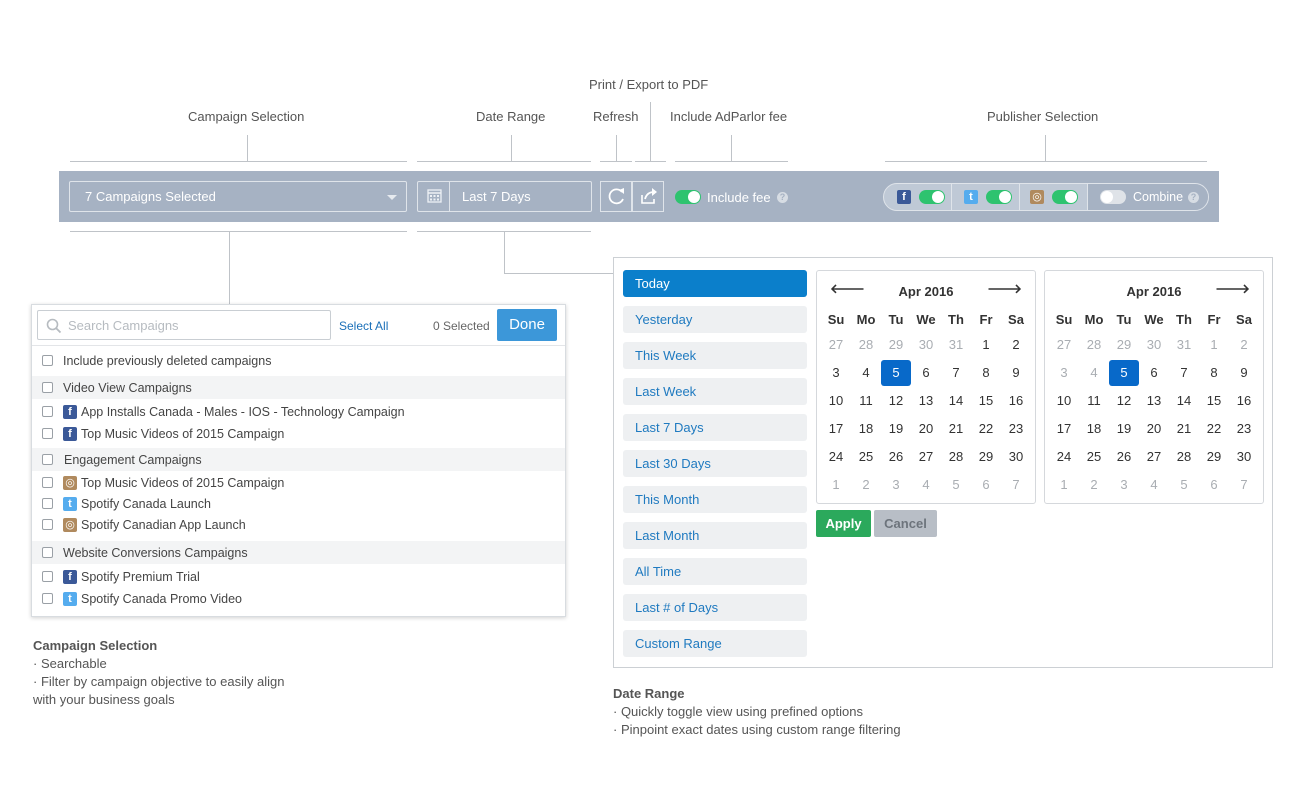  What do you see at coordinates (1016, 429) in the screenshot?
I see `calendar-day: 23` at bounding box center [1016, 429].